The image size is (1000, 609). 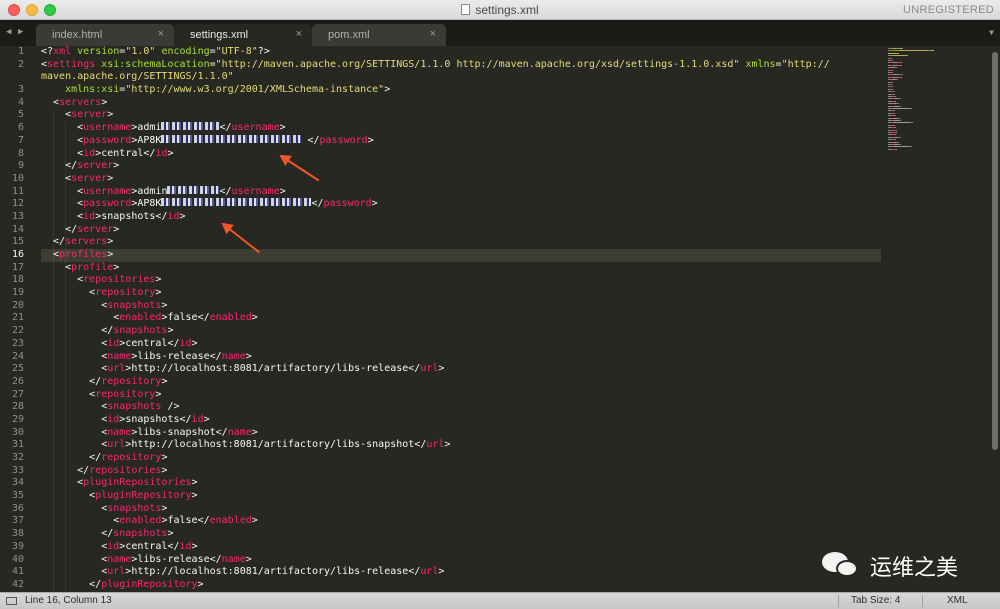 What do you see at coordinates (461, 103) in the screenshot?
I see `code-line: <servers>` at bounding box center [461, 103].